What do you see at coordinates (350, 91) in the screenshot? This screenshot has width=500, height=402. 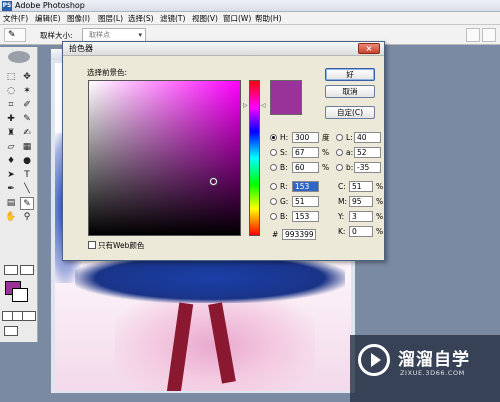 I see `cancel-button: 取消` at bounding box center [350, 91].